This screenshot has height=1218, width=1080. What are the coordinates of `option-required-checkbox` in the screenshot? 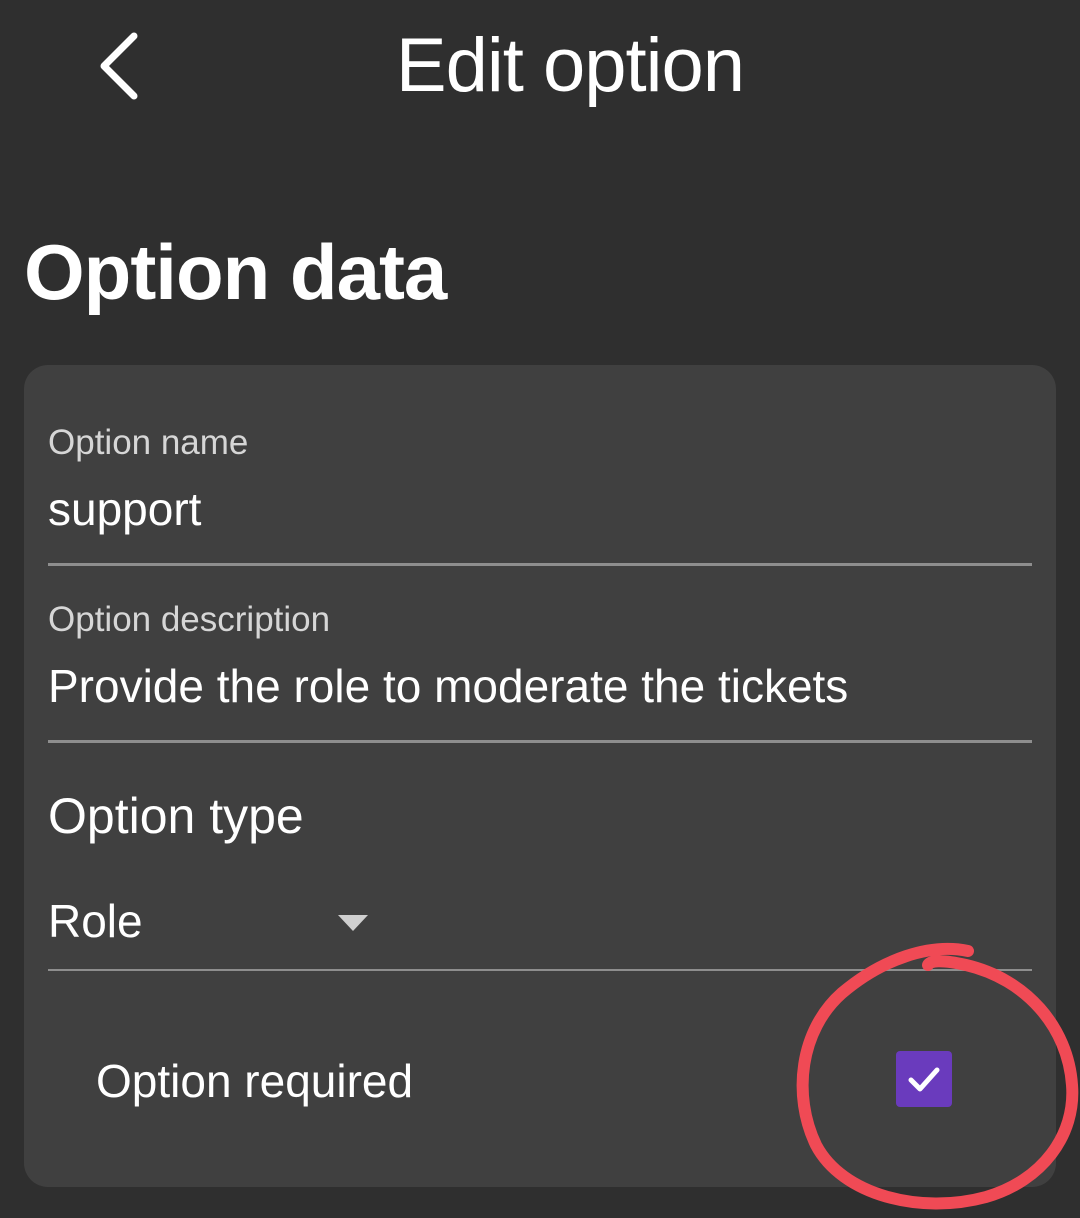 It's located at (924, 1079).